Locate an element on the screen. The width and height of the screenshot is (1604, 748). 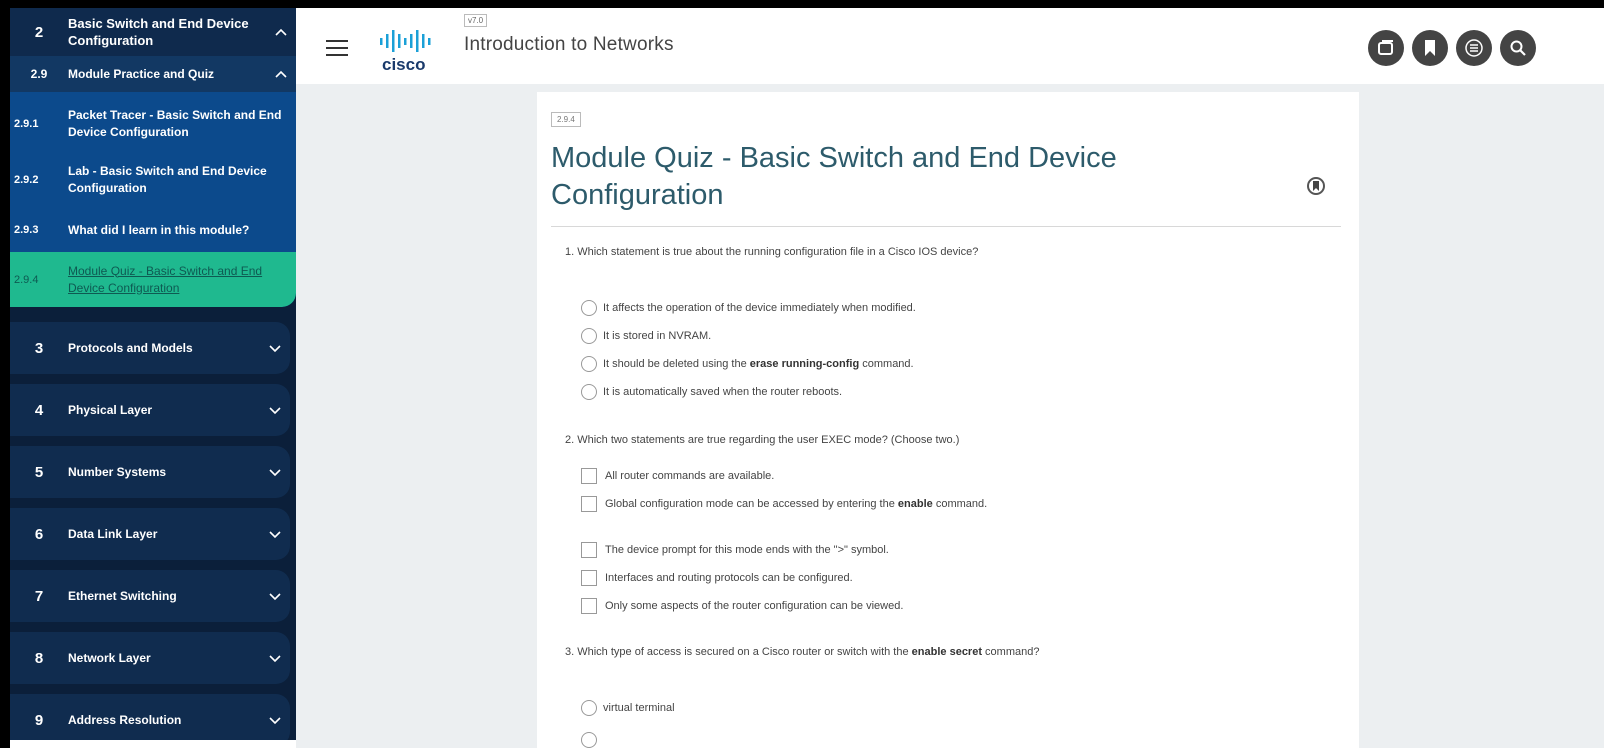
search-icon is located at coordinates (1518, 48).